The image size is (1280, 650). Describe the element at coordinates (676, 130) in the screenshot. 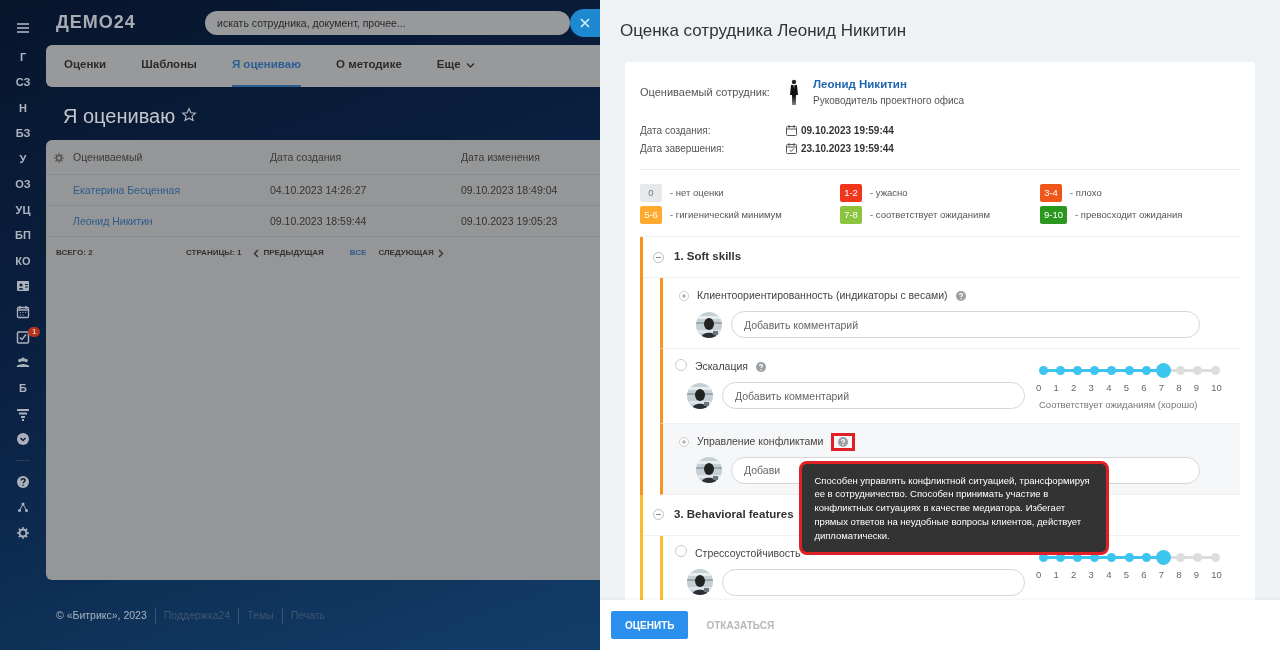

I see `field-label: Дата создания:` at that location.